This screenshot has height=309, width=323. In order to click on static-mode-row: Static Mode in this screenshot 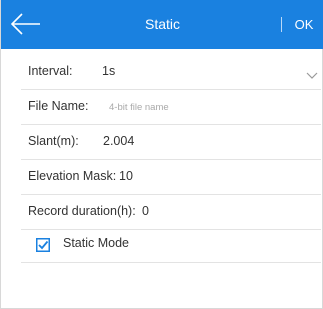, I will do `click(171, 245)`.